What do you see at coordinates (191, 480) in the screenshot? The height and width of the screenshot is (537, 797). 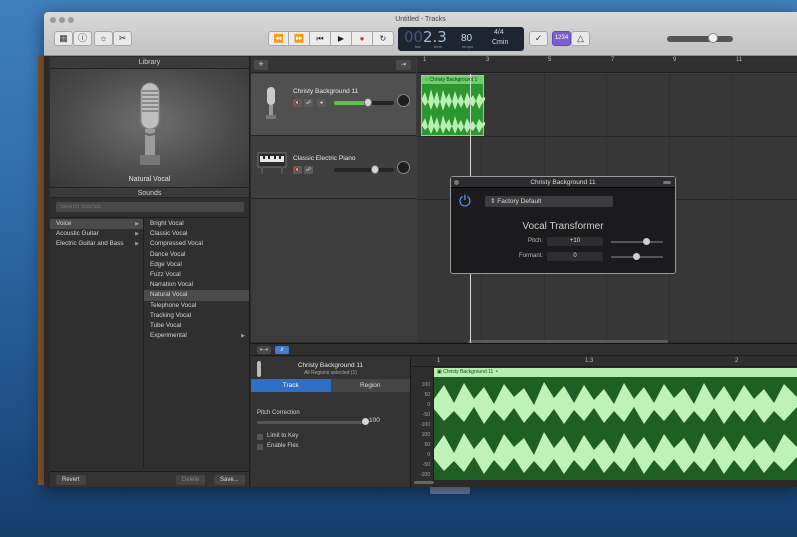 I see `delete-button: Delete` at bounding box center [191, 480].